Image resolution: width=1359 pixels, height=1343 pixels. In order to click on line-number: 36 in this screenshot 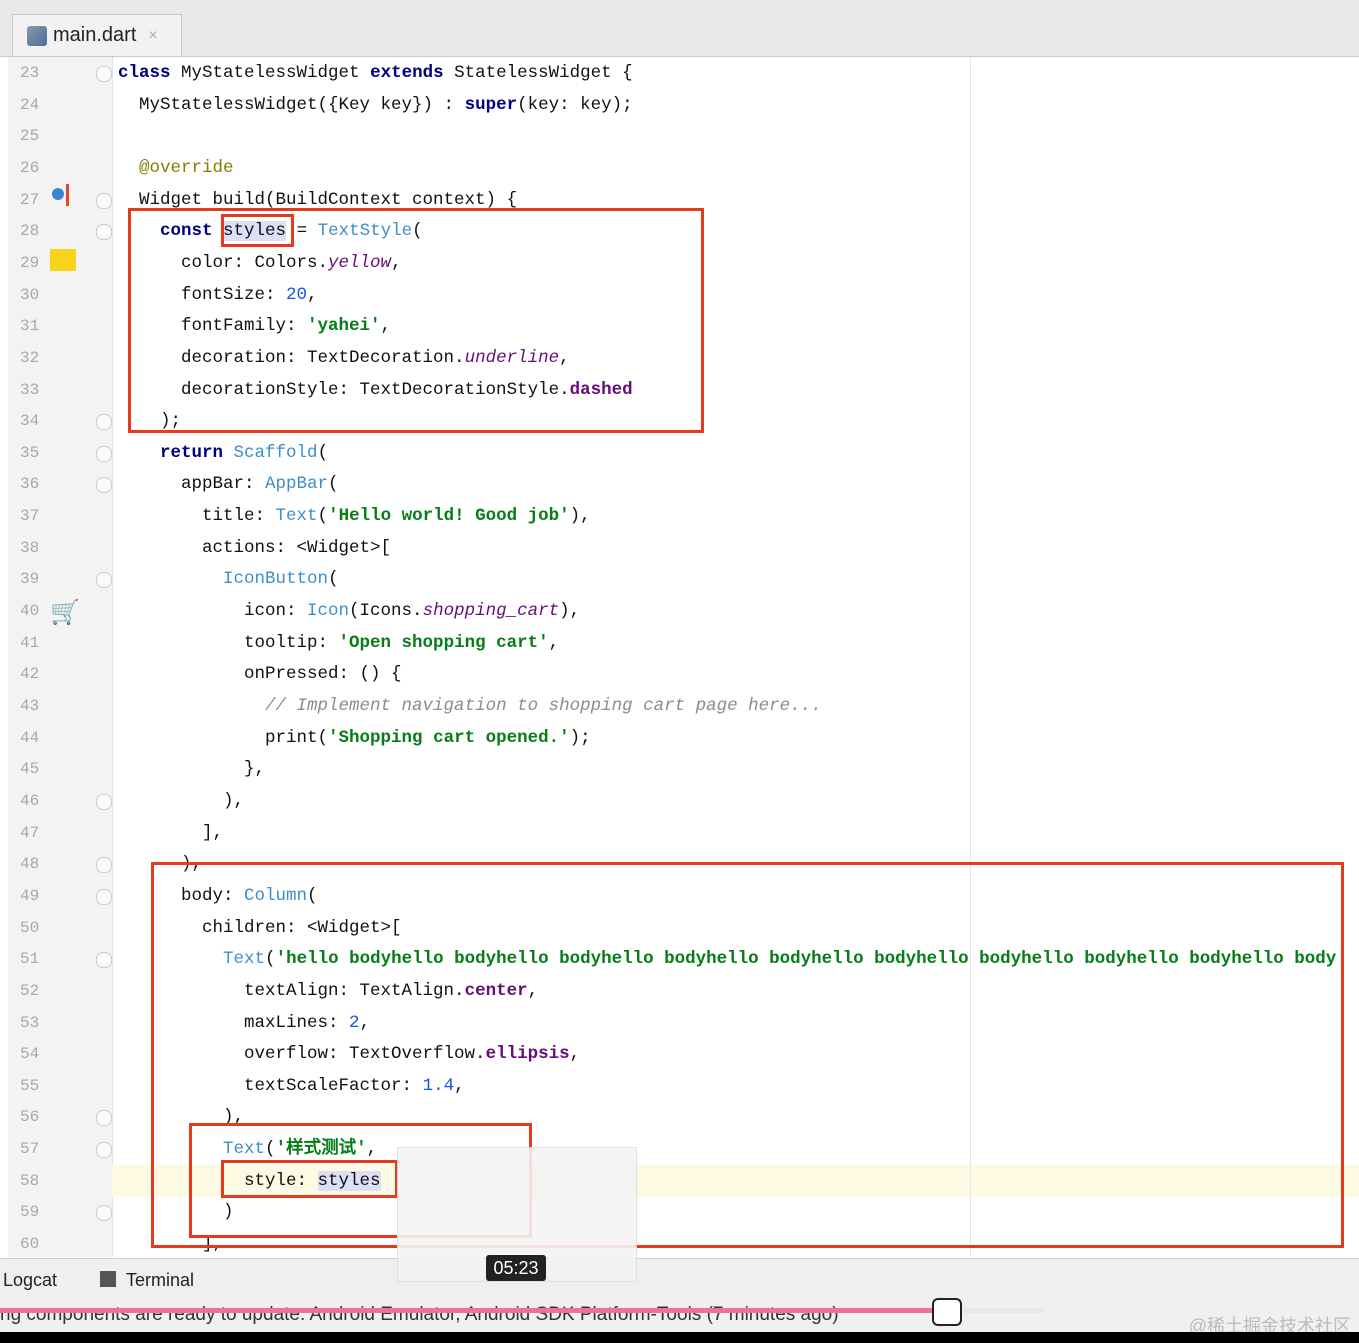, I will do `click(30, 484)`.